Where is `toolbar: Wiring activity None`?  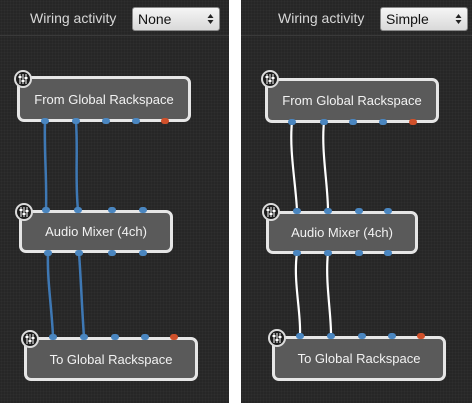 toolbar: Wiring activity None is located at coordinates (114, 18).